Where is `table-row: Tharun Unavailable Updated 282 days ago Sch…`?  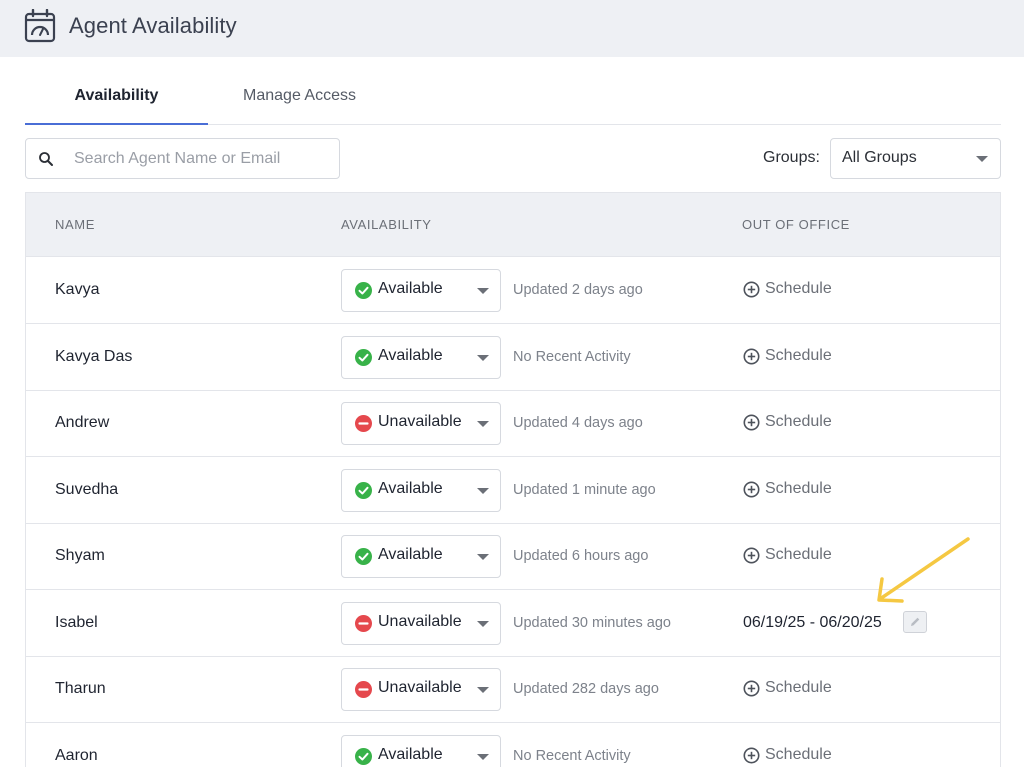
table-row: Tharun Unavailable Updated 282 days ago Sch… is located at coordinates (513, 689).